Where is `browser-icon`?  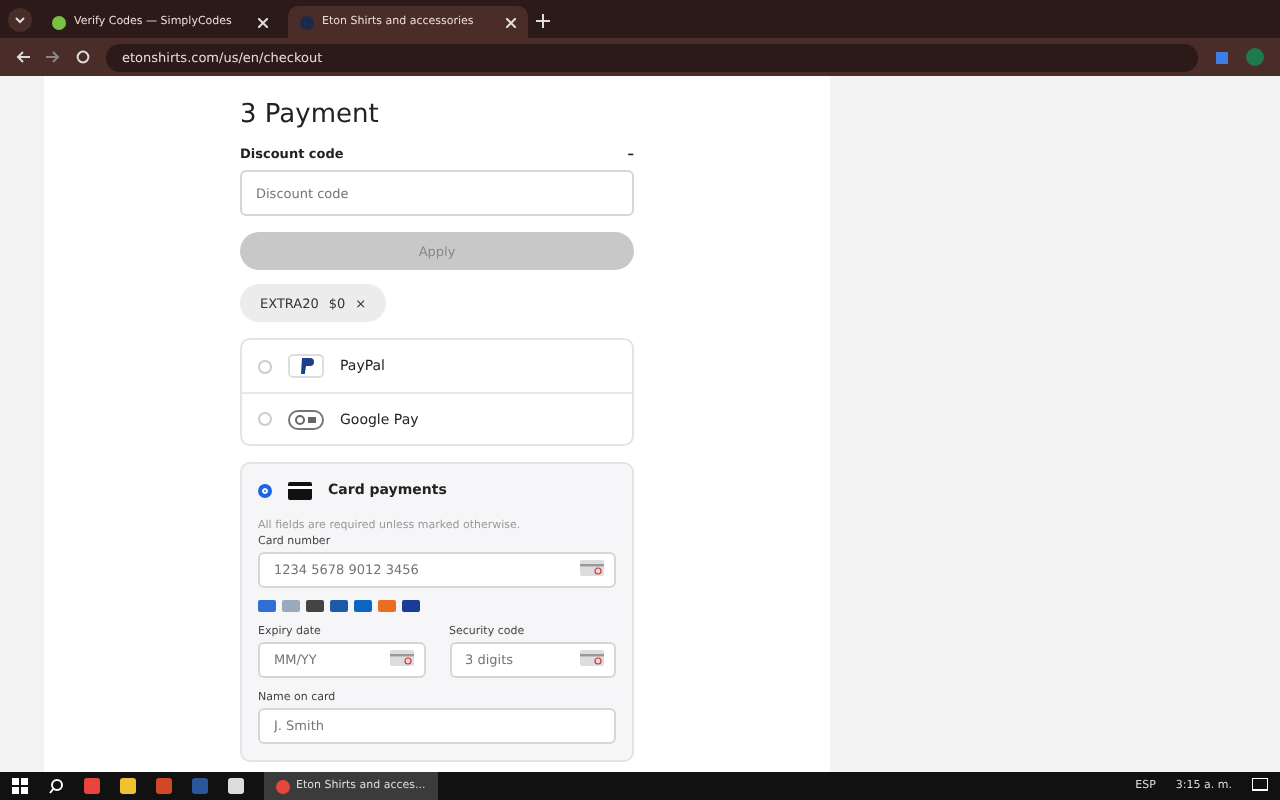 browser-icon is located at coordinates (283, 786).